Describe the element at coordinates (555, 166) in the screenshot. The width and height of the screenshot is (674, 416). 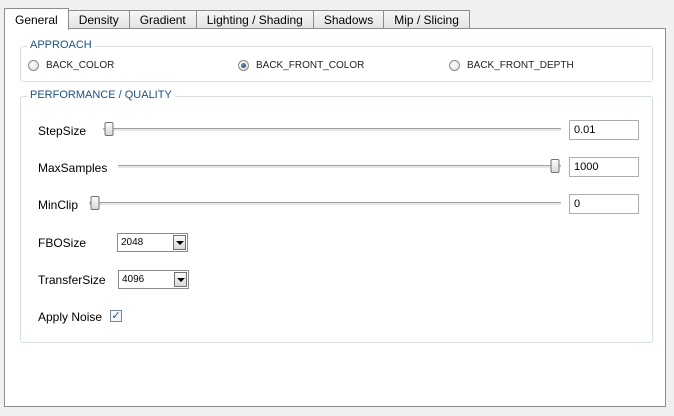
I see `max-samples-slider-handle` at that location.